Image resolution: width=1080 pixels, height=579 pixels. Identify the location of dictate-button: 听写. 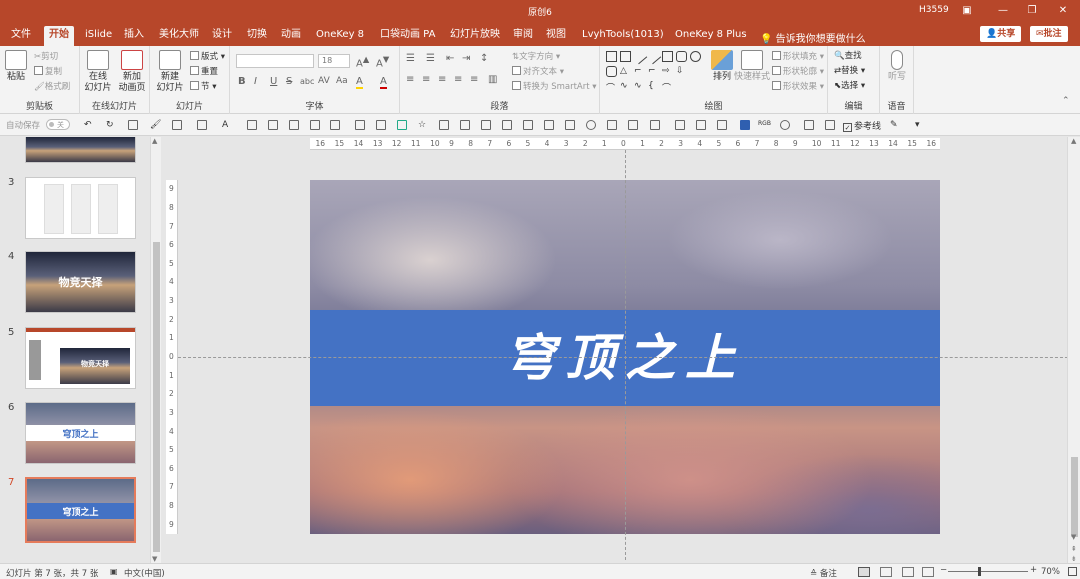
(897, 66).